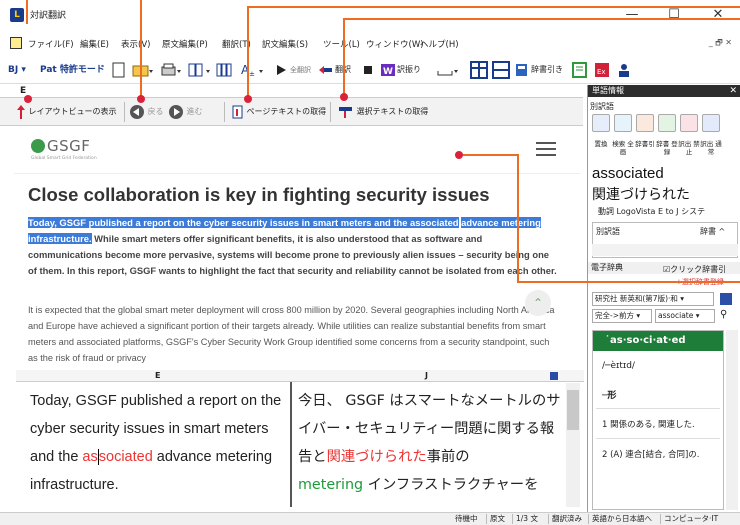 The image size is (740, 525). Describe the element at coordinates (426, 375) in the screenshot. I see `target-column-header: J` at that location.